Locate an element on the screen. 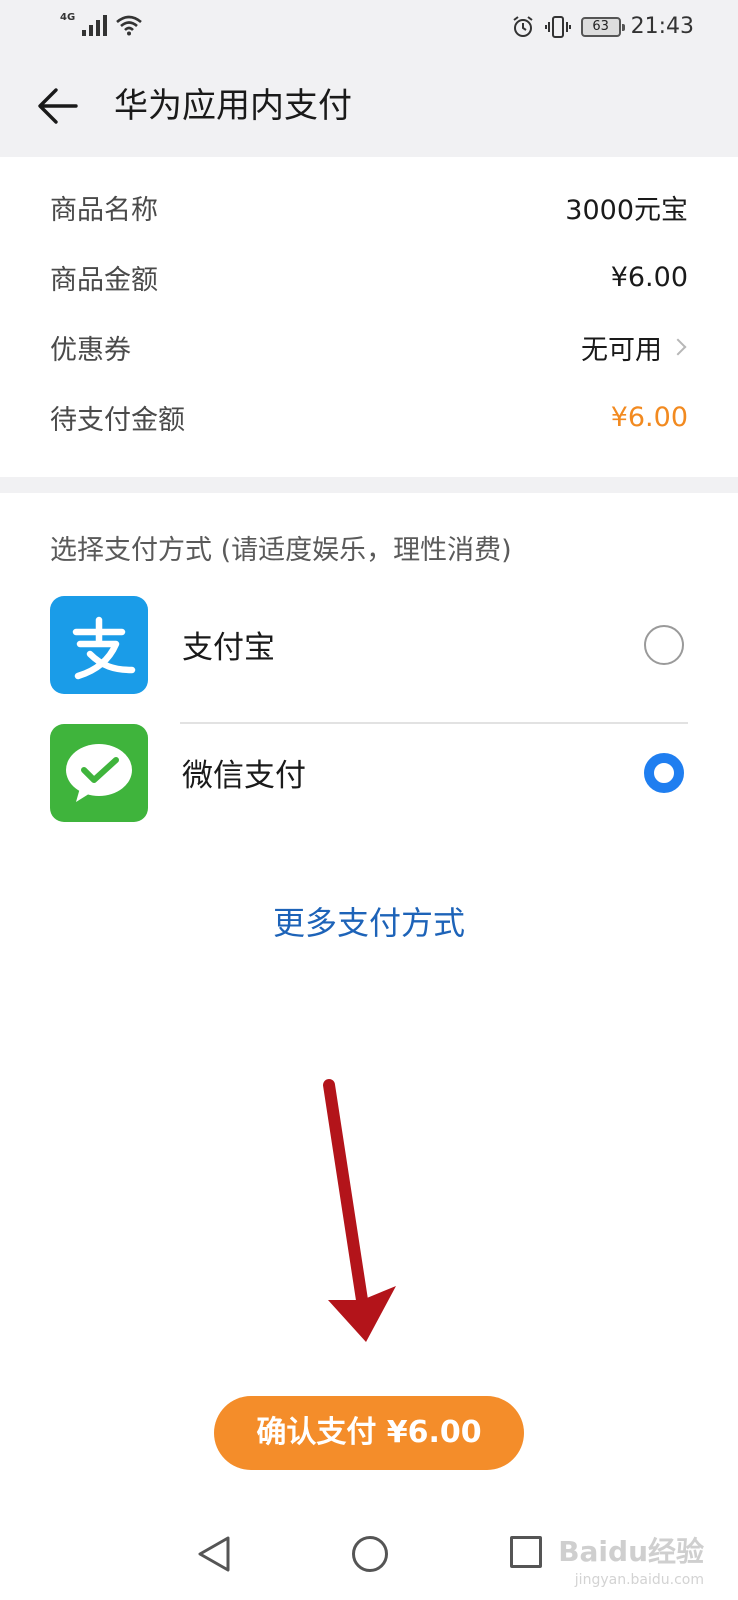 Image resolution: width=738 pixels, height=1600 pixels. alarm-icon is located at coordinates (522, 26).